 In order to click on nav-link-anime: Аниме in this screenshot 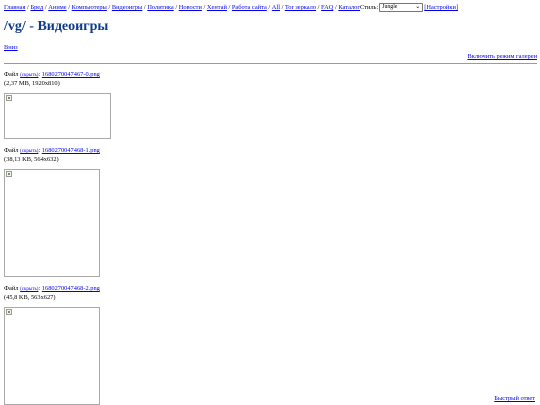, I will do `click(57, 7)`.